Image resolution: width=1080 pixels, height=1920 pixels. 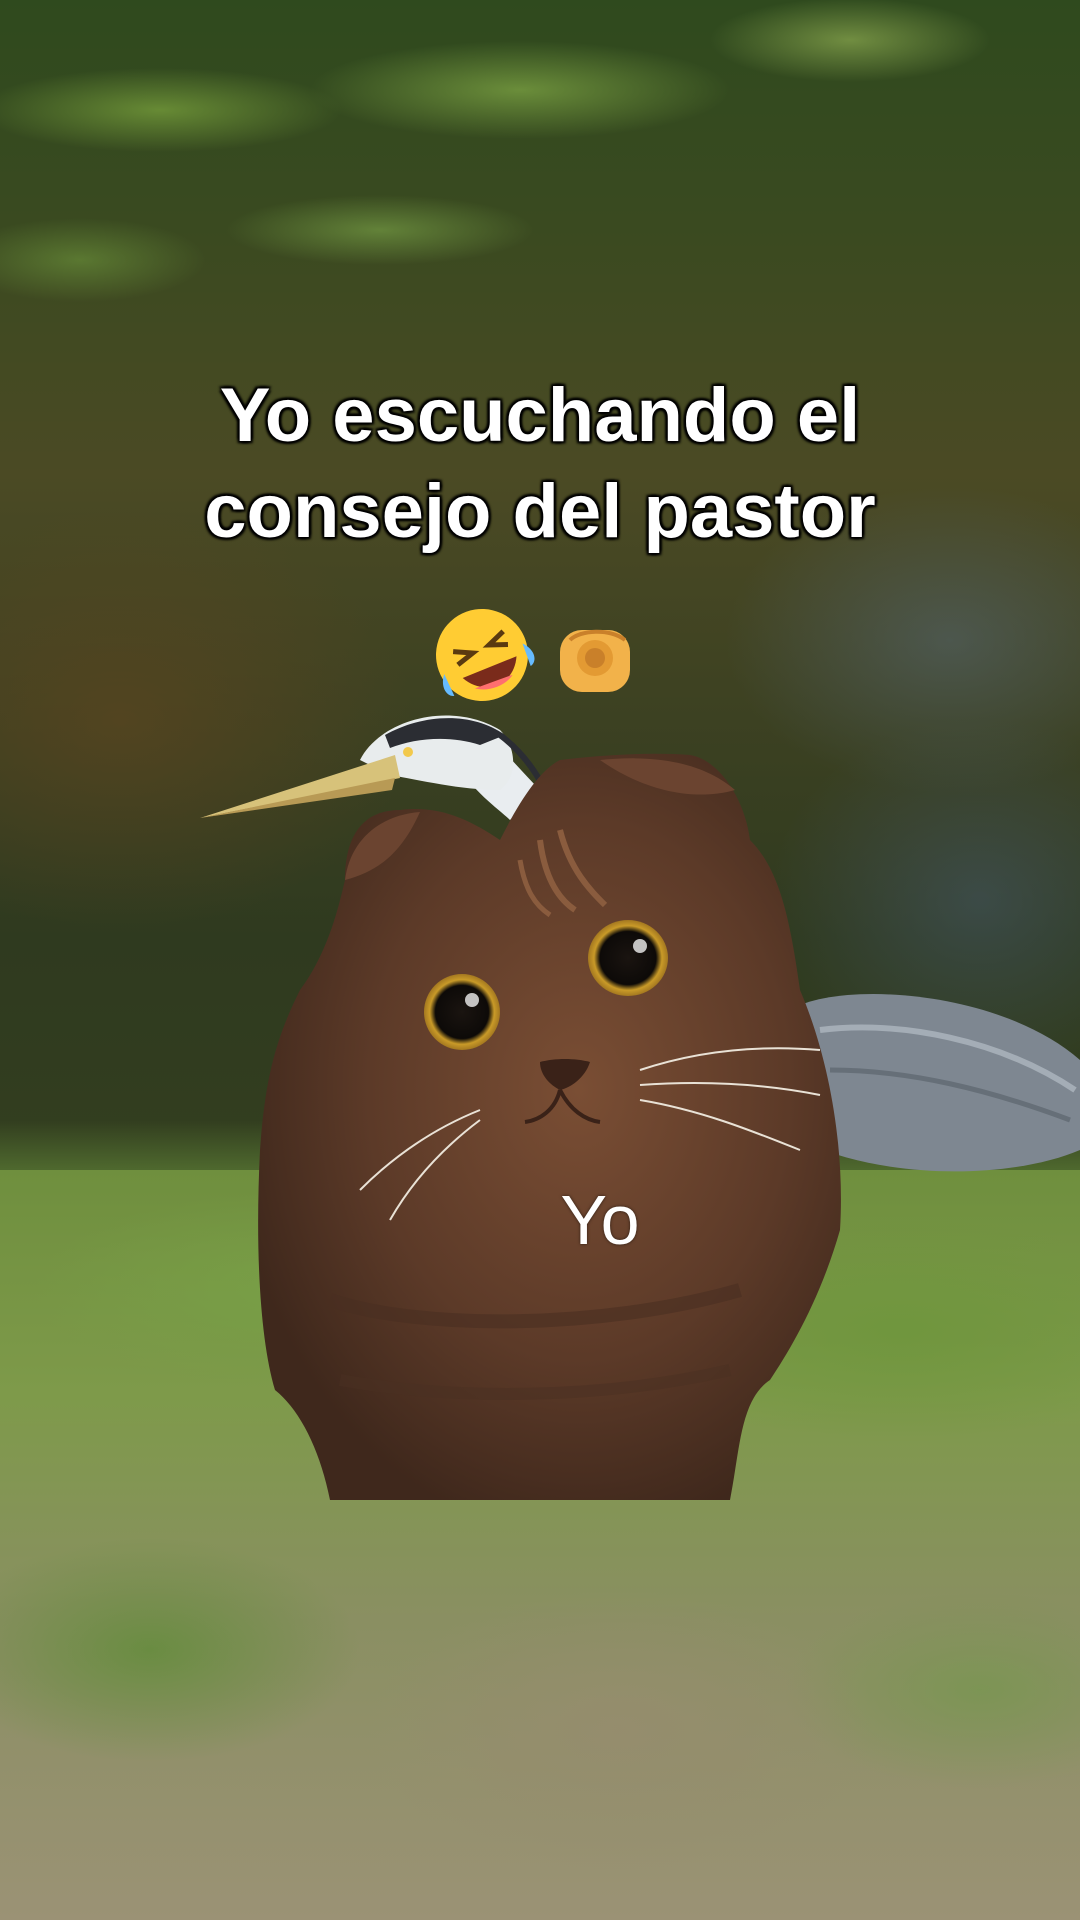 What do you see at coordinates (600, 1220) in the screenshot?
I see `cat-label: Yo` at bounding box center [600, 1220].